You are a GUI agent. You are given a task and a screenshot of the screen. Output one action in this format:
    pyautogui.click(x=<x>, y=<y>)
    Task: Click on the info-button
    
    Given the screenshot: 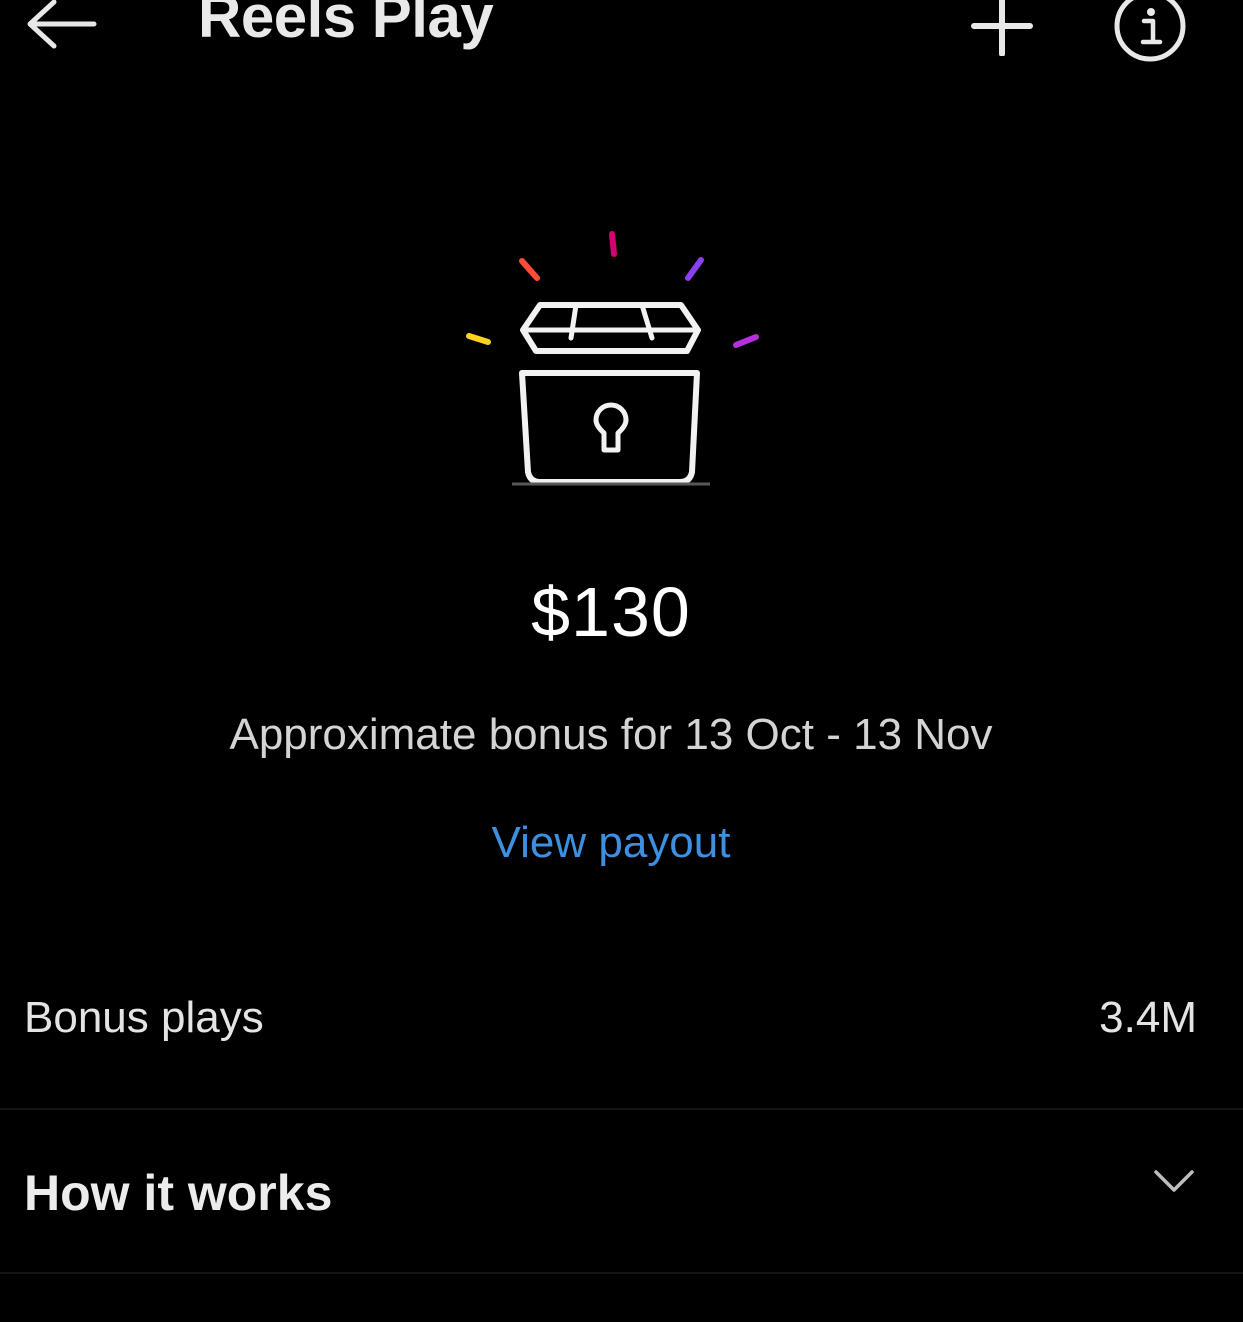 What is the action you would take?
    pyautogui.click(x=1150, y=31)
    